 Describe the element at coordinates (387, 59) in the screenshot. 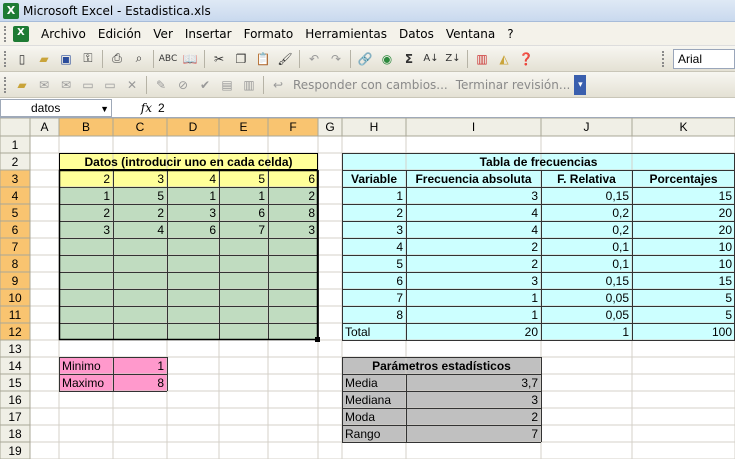

I see `globe-icon: ◉` at that location.